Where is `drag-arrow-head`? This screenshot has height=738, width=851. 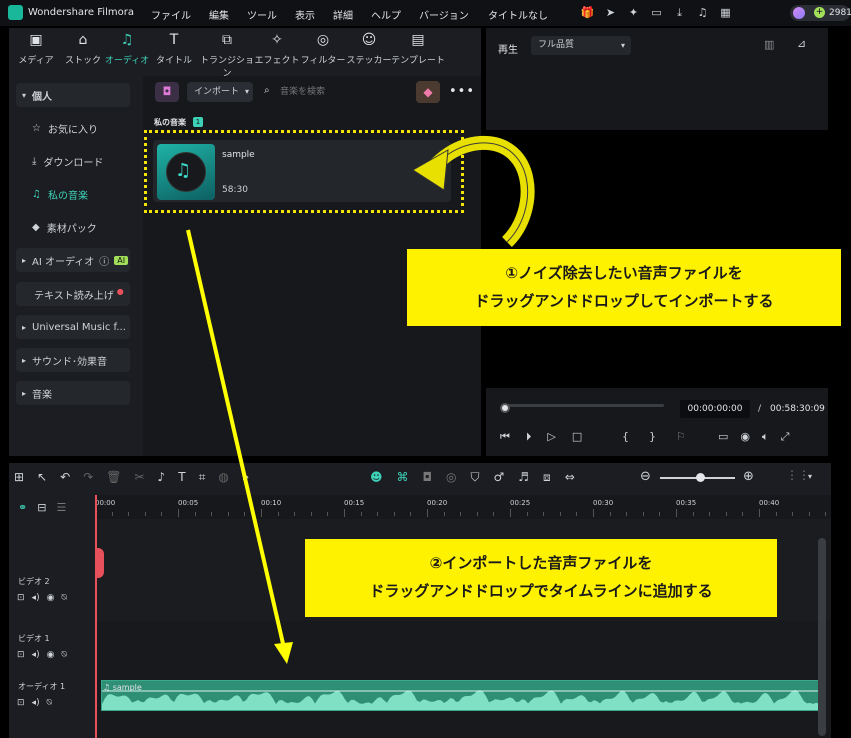 drag-arrow-head is located at coordinates (283, 653).